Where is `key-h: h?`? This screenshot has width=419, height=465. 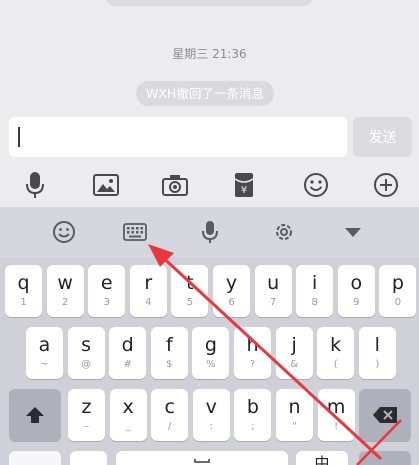
key-h: h? is located at coordinates (252, 353).